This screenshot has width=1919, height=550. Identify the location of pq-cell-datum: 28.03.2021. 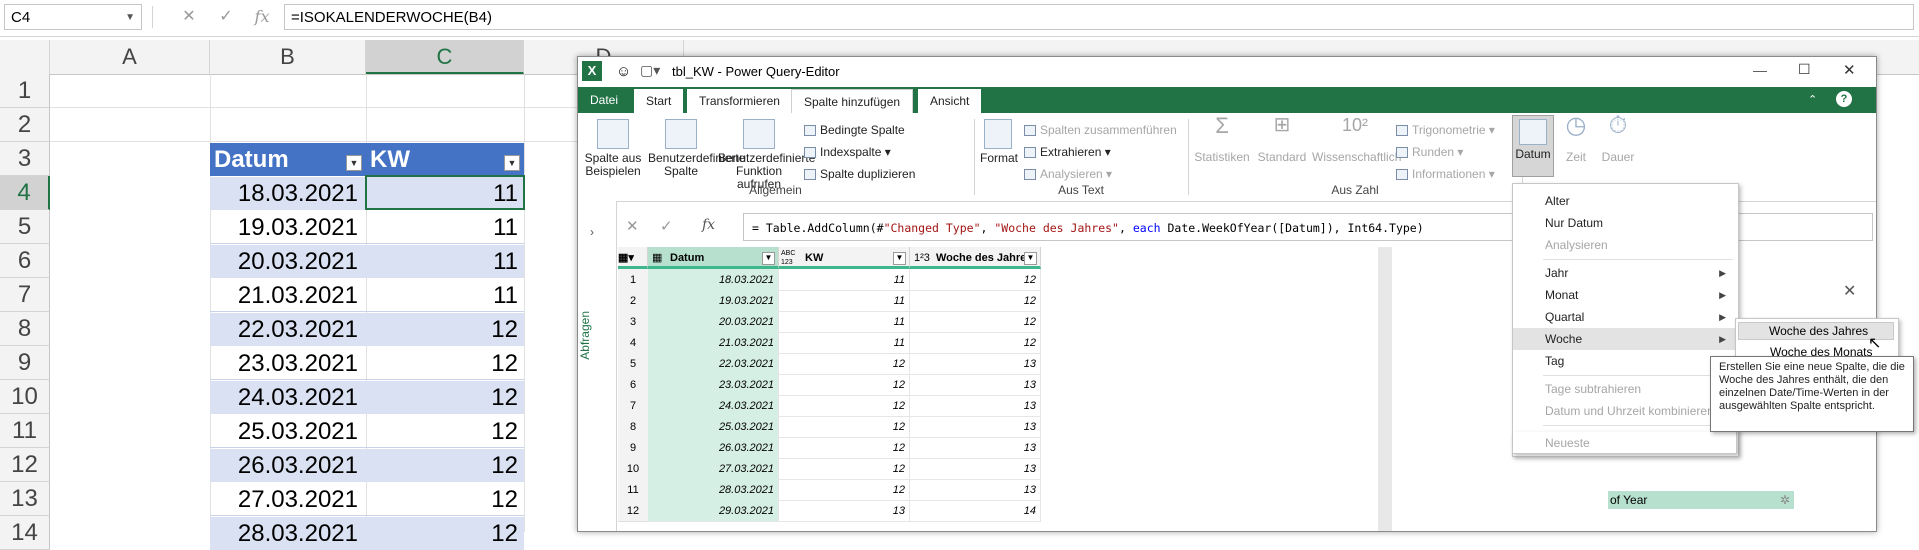
(713, 490).